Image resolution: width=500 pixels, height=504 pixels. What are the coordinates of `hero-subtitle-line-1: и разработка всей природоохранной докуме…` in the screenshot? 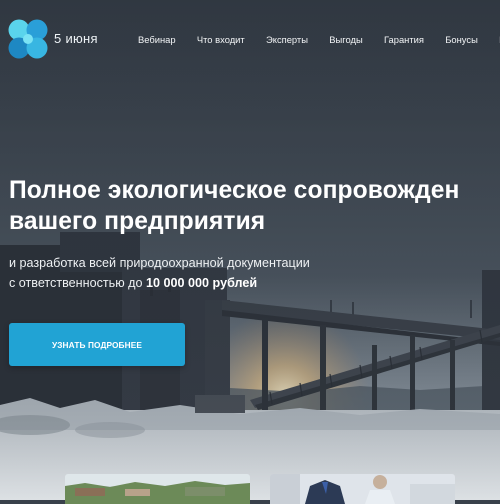 It's located at (159, 263).